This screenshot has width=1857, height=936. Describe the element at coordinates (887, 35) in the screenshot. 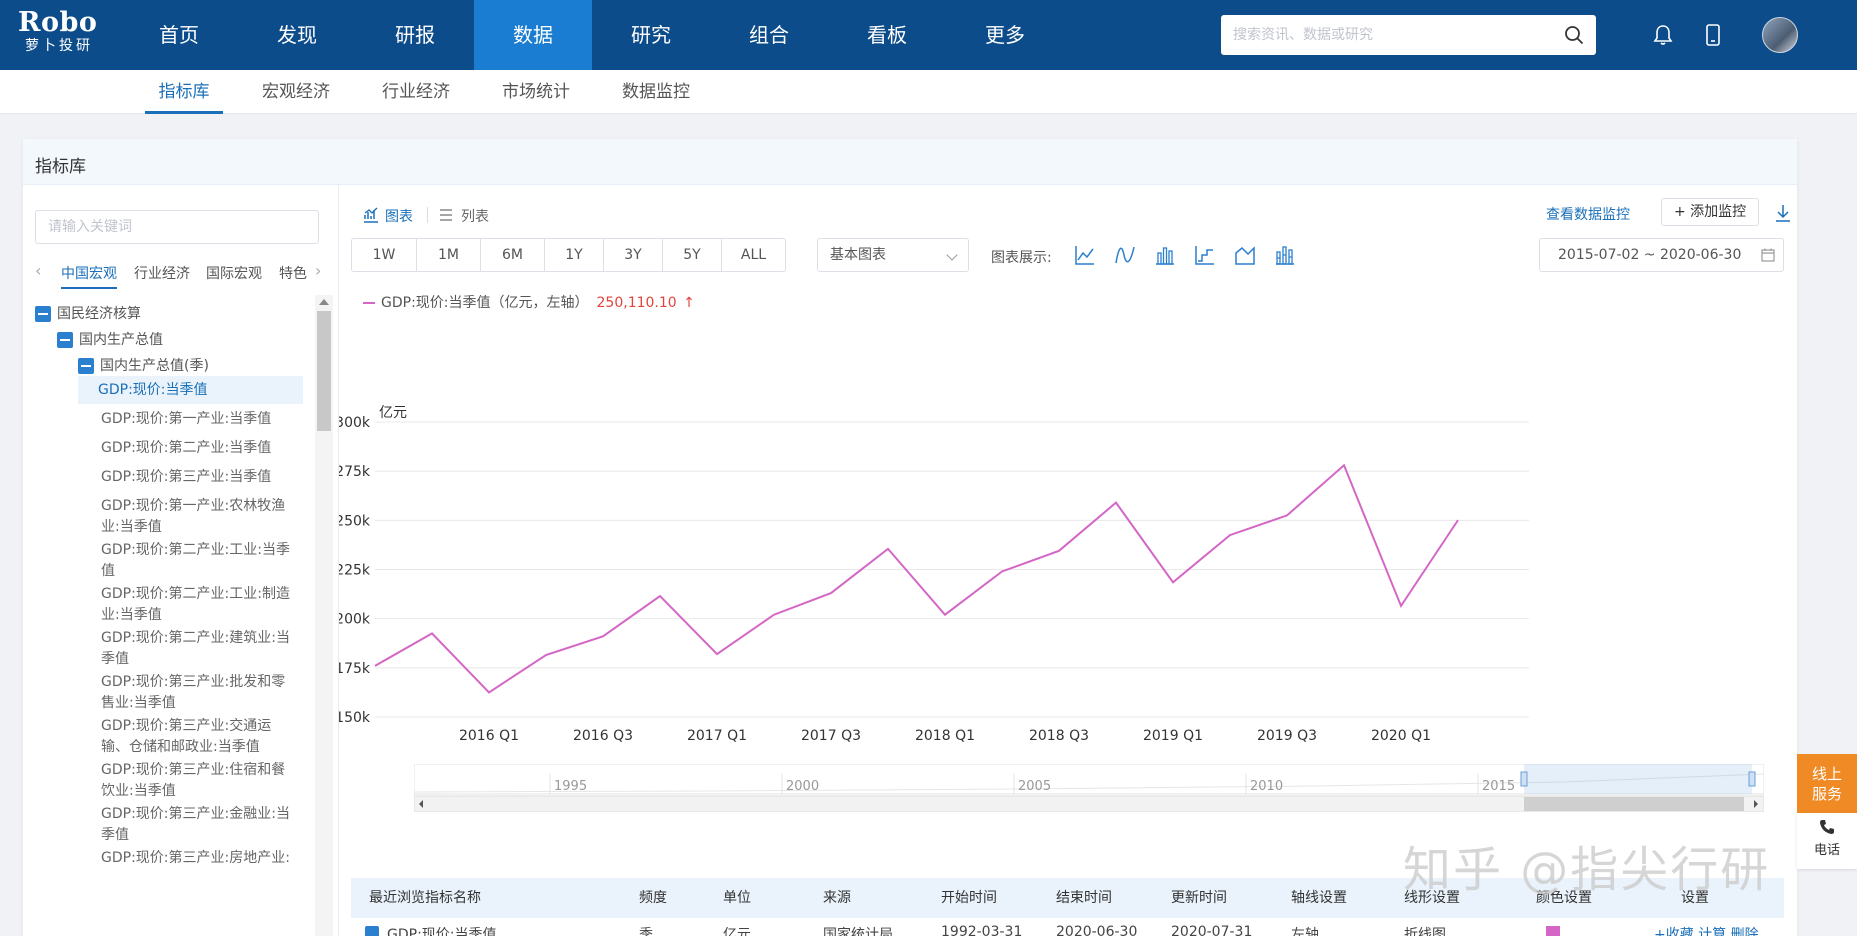

I see `nav-item-board: 看板` at that location.